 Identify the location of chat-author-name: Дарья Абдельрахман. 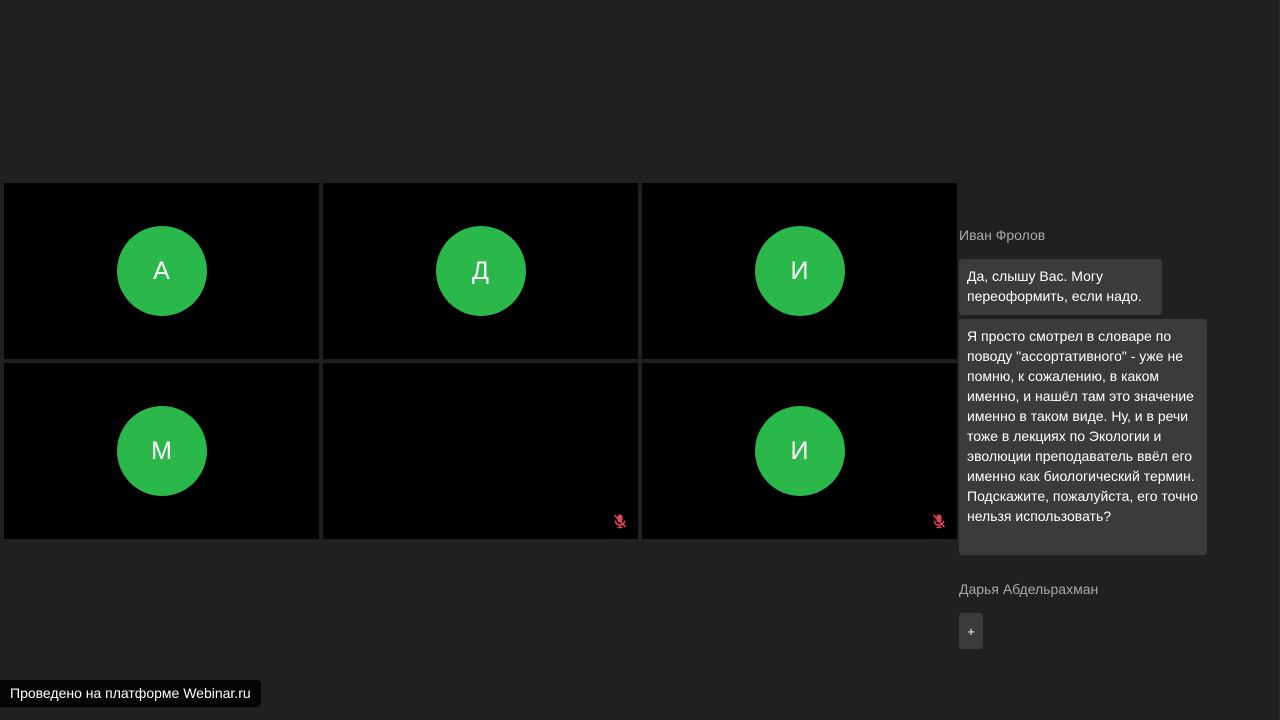
(1029, 589).